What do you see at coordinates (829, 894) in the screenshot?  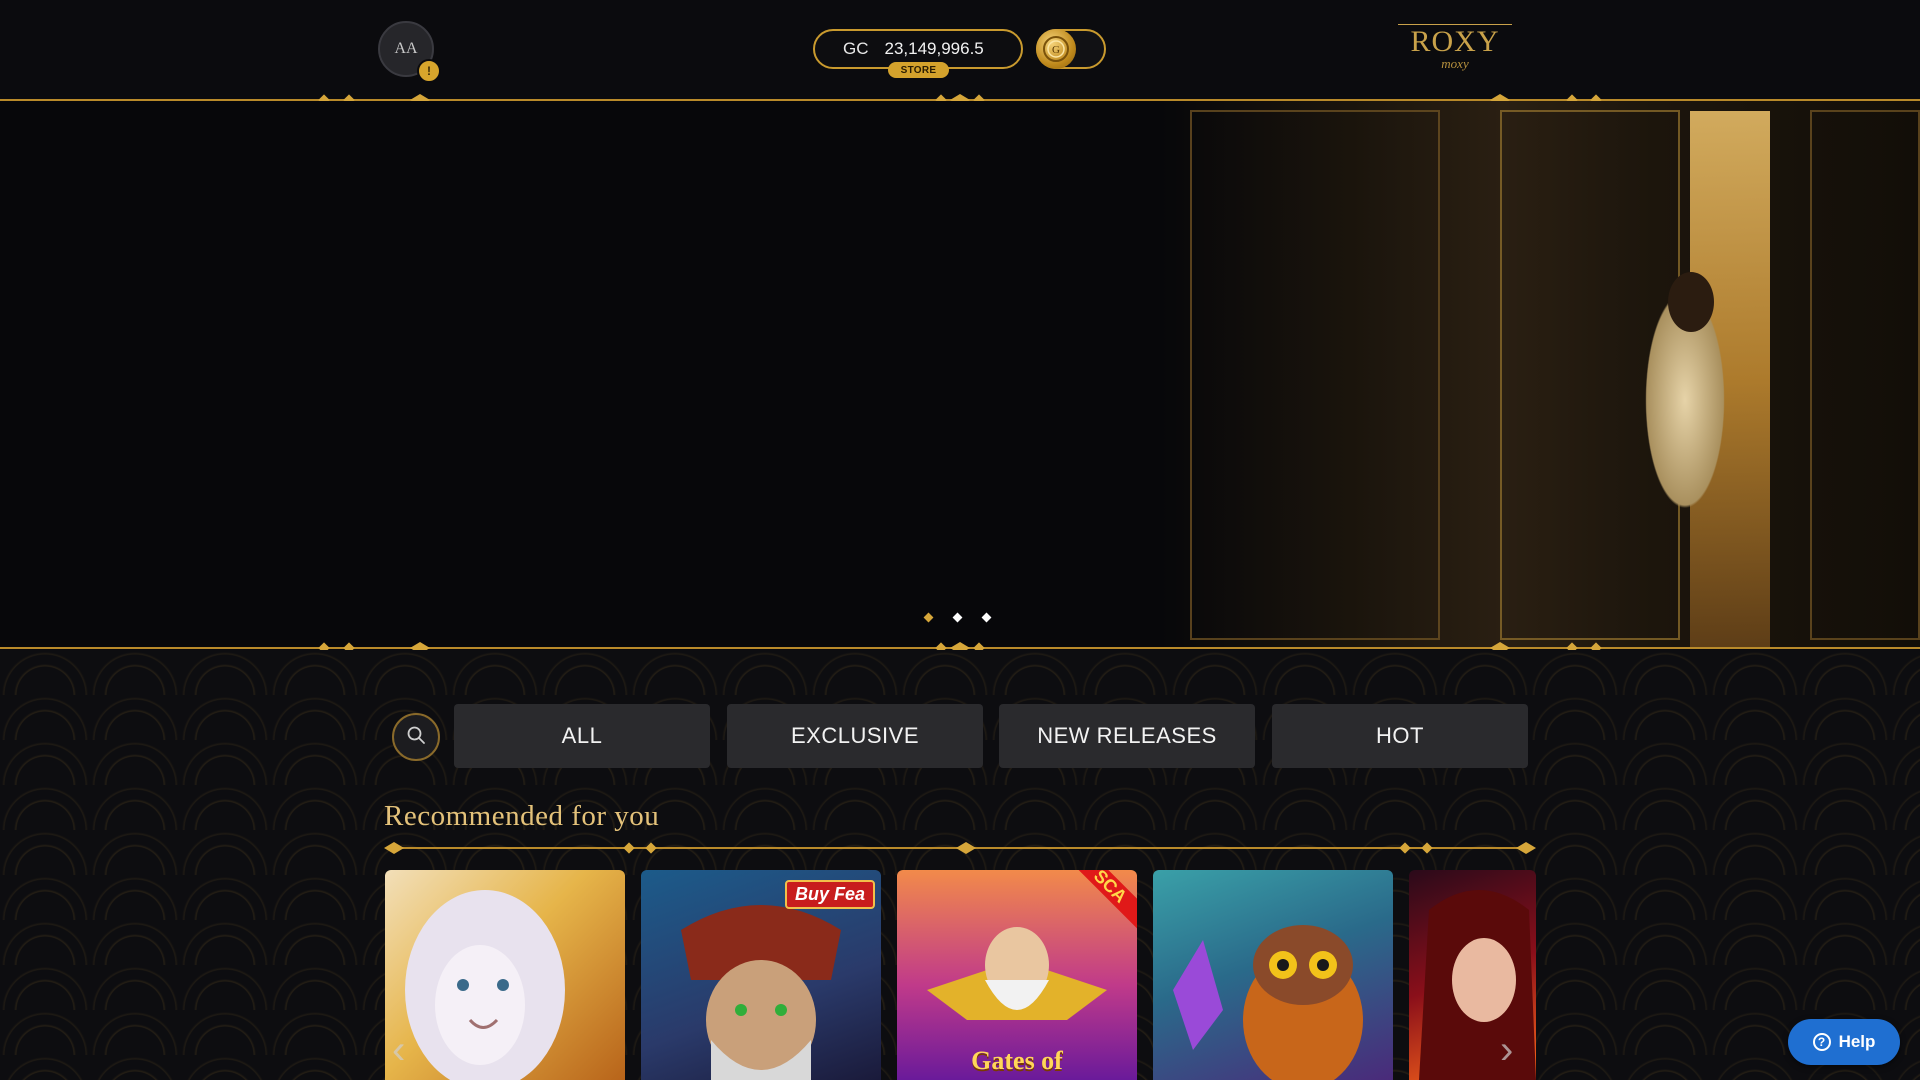 I see `buy-feature-badge: Buy Fea` at bounding box center [829, 894].